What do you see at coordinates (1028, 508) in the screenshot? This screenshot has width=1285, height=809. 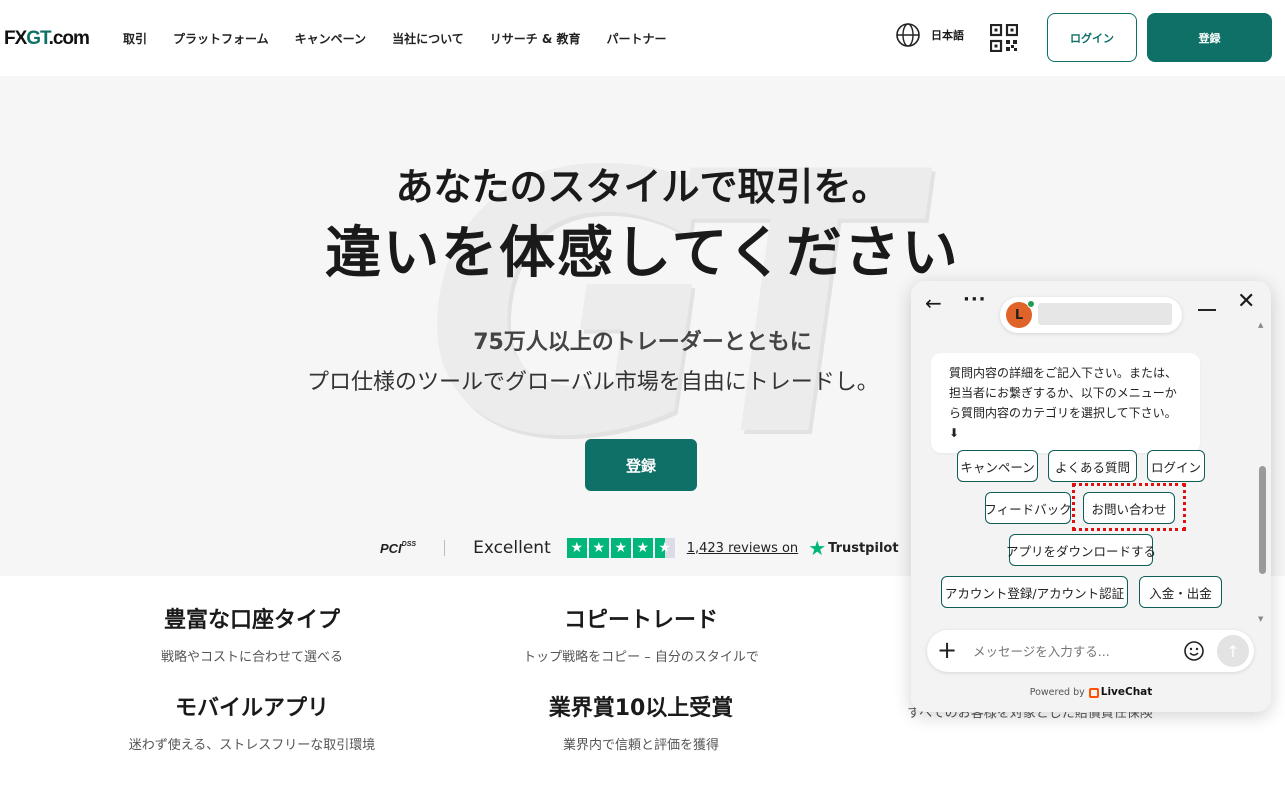 I see `quick-reply-feedback: フィードバック` at bounding box center [1028, 508].